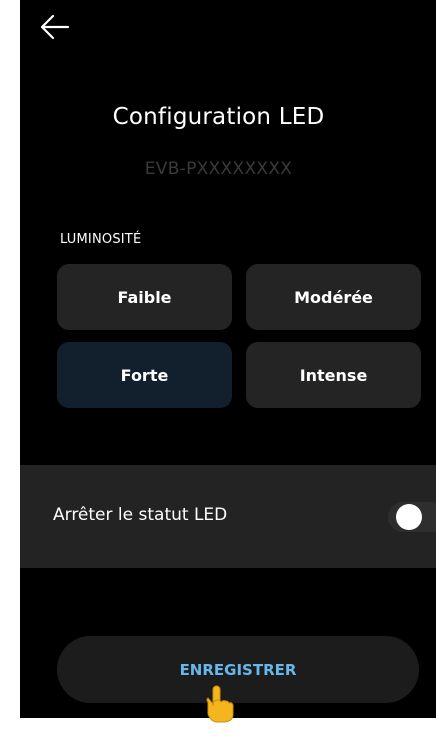 The height and width of the screenshot is (745, 436). I want to click on switch-knob, so click(409, 517).